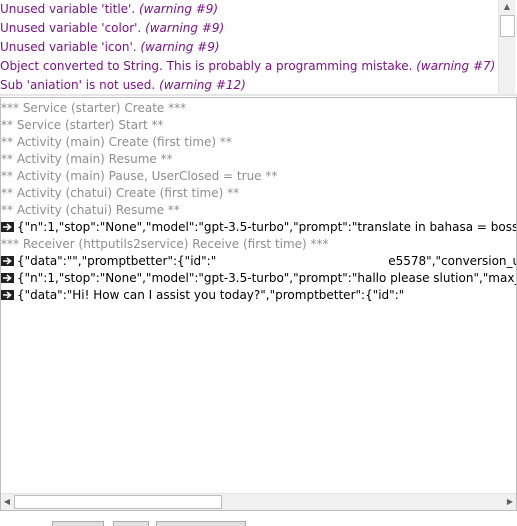 Image resolution: width=517 pixels, height=526 pixels. I want to click on warning-text: Unused variable 'title'., so click(69, 9).